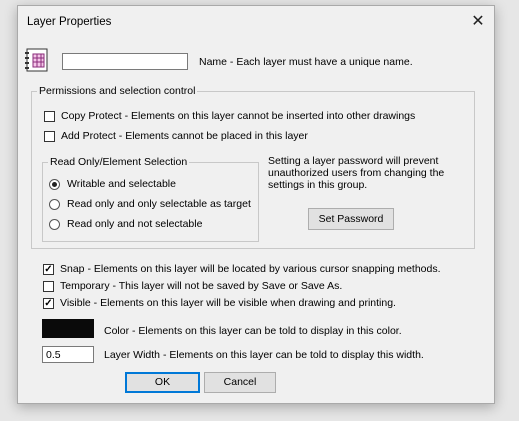  I want to click on permissions-group-label: Permissions and selection control, so click(117, 91).